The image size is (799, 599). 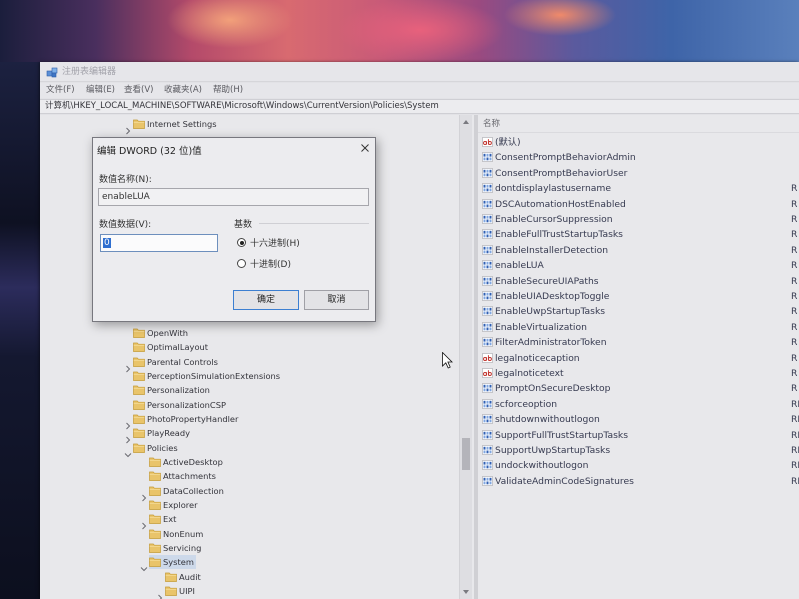 What do you see at coordinates (163, 519) in the screenshot?
I see `tree-node: Ext` at bounding box center [163, 519].